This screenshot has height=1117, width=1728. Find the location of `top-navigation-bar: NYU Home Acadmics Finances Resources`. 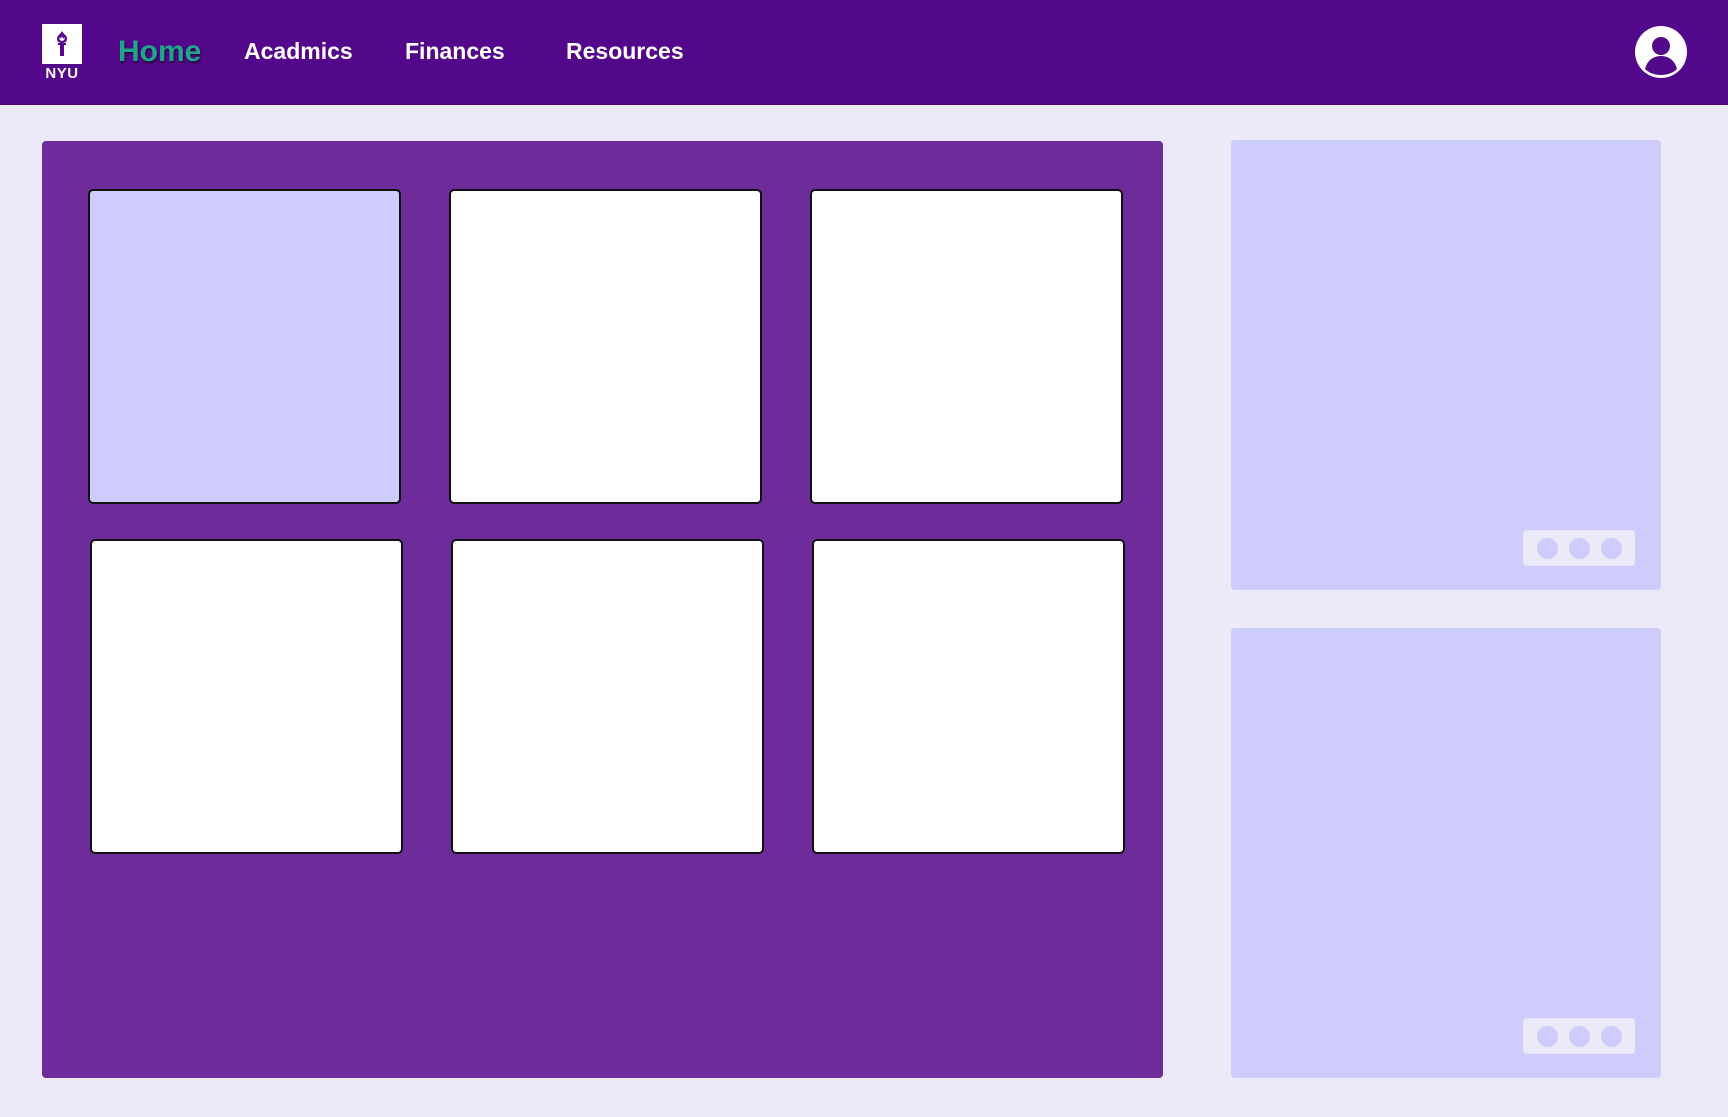

top-navigation-bar: NYU Home Acadmics Finances Resources is located at coordinates (864, 52).